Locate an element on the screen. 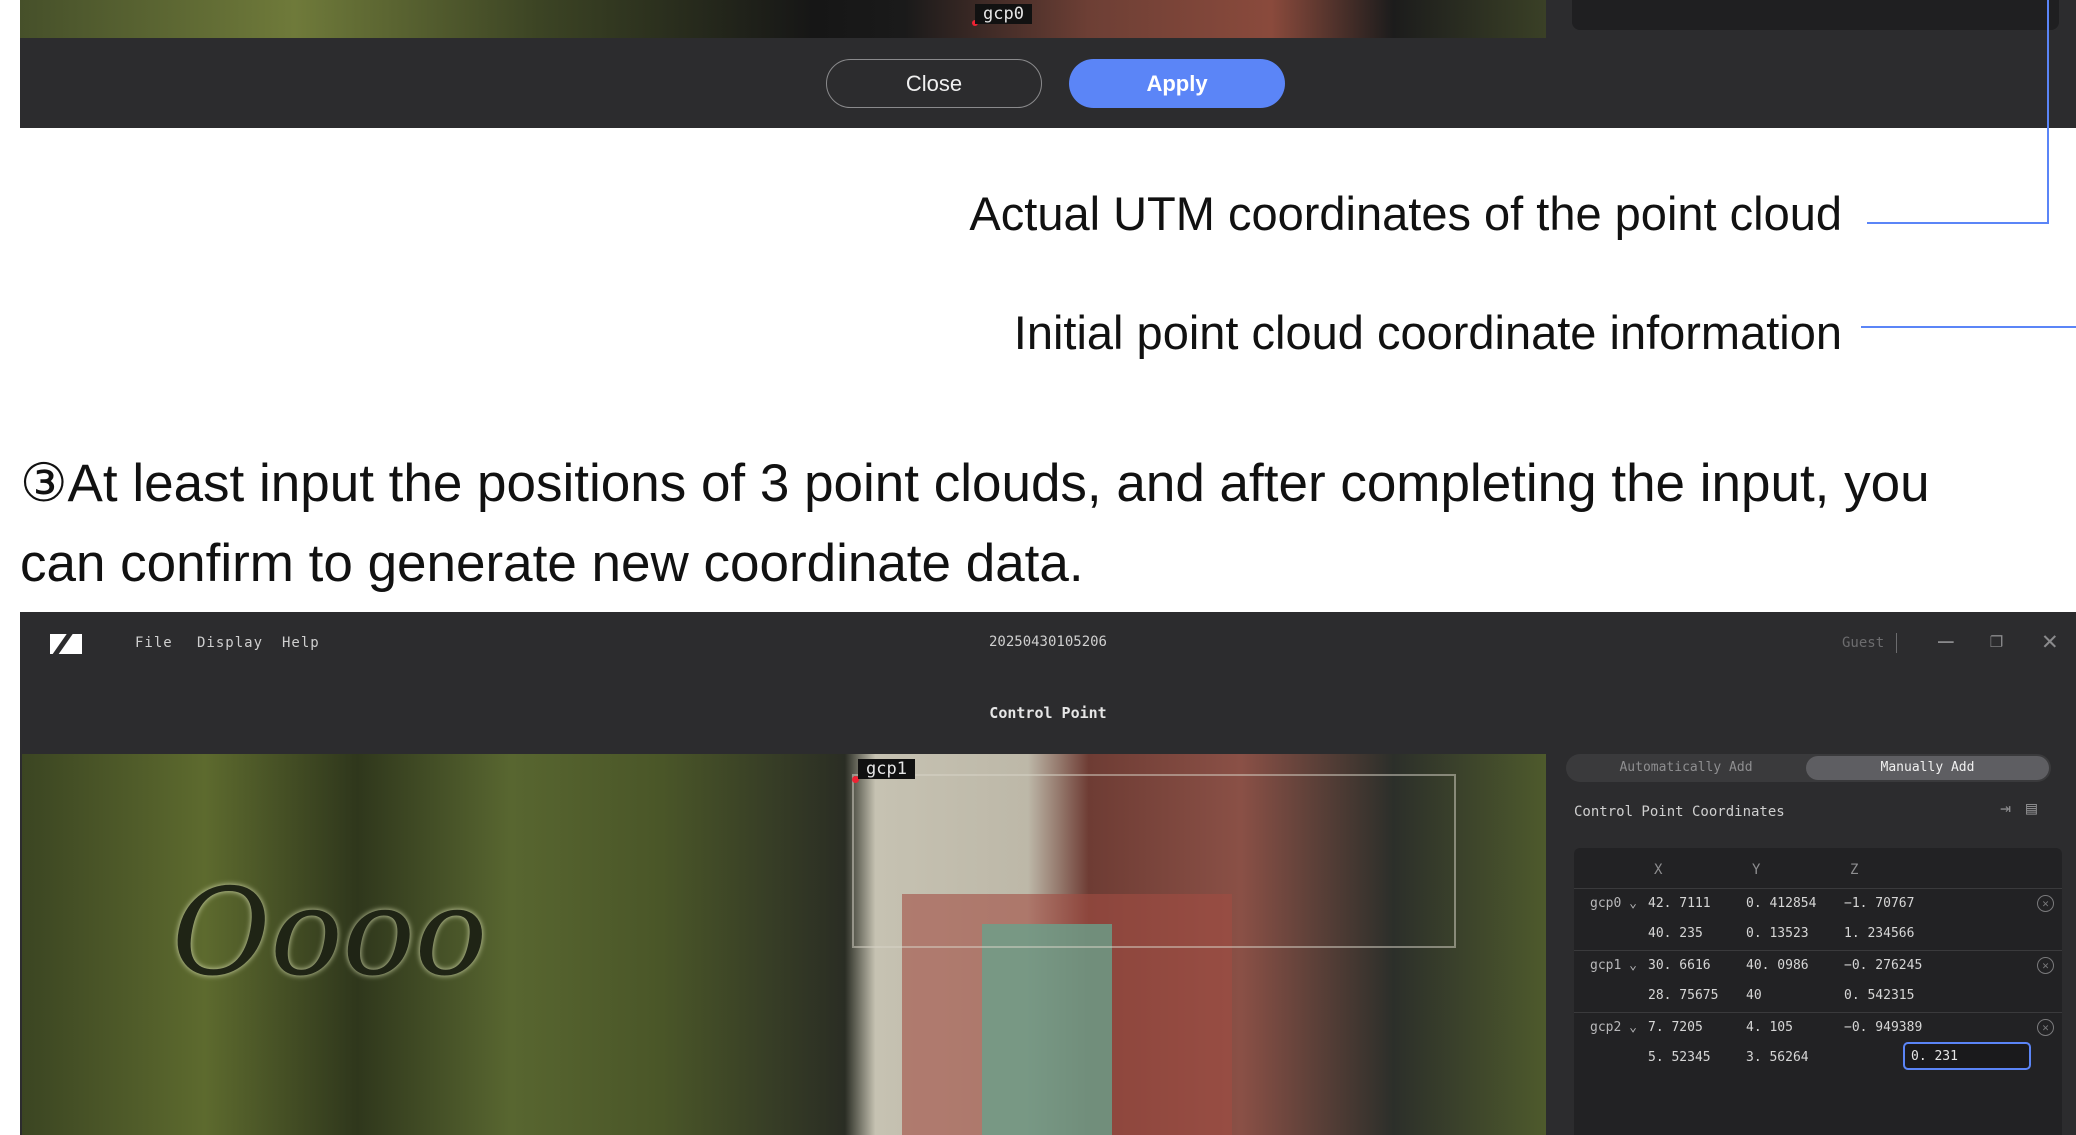 This screenshot has height=1135, width=2076. add-mode-toggle: Automatically Add Manually Add is located at coordinates (1808, 768).